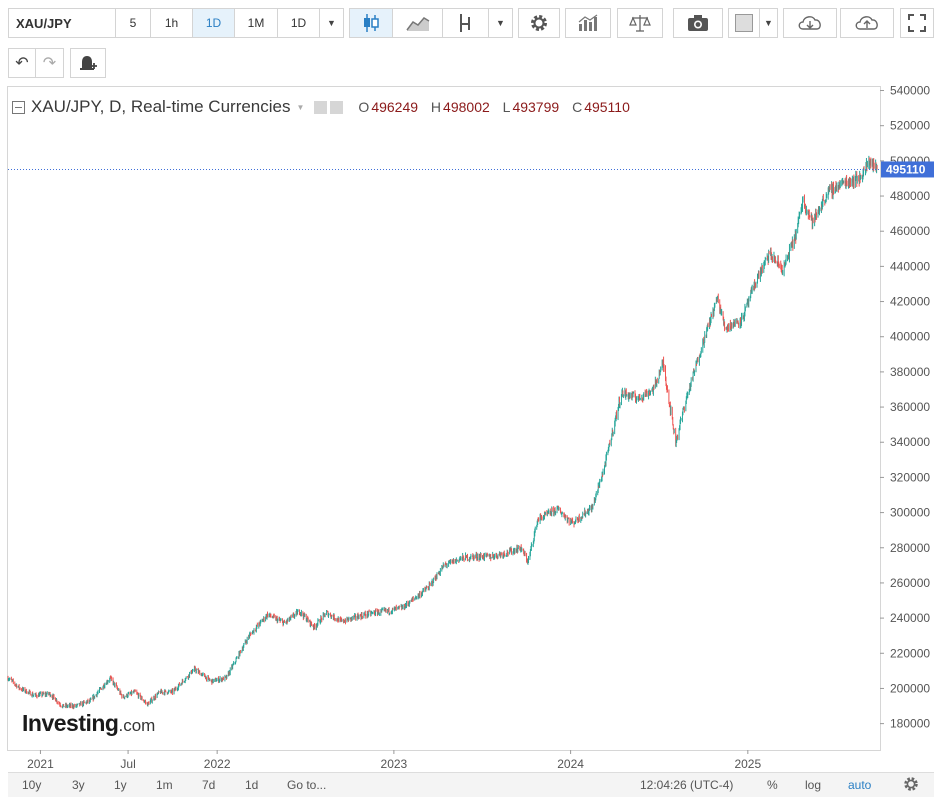 Image resolution: width=942 pixels, height=808 pixels. What do you see at coordinates (686, 785) in the screenshot?
I see `clock-timezone: 12:04:26 (UTC-4)` at bounding box center [686, 785].